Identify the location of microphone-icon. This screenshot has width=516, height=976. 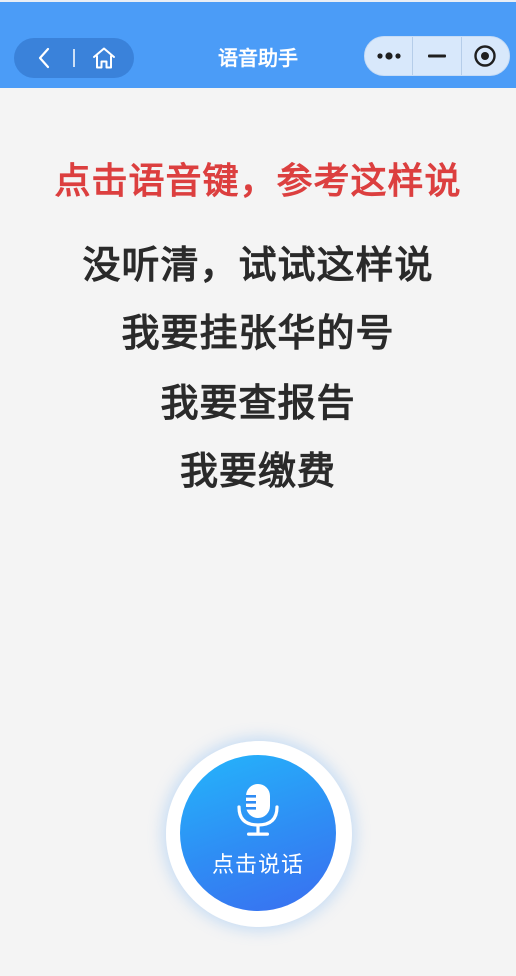
(258, 810).